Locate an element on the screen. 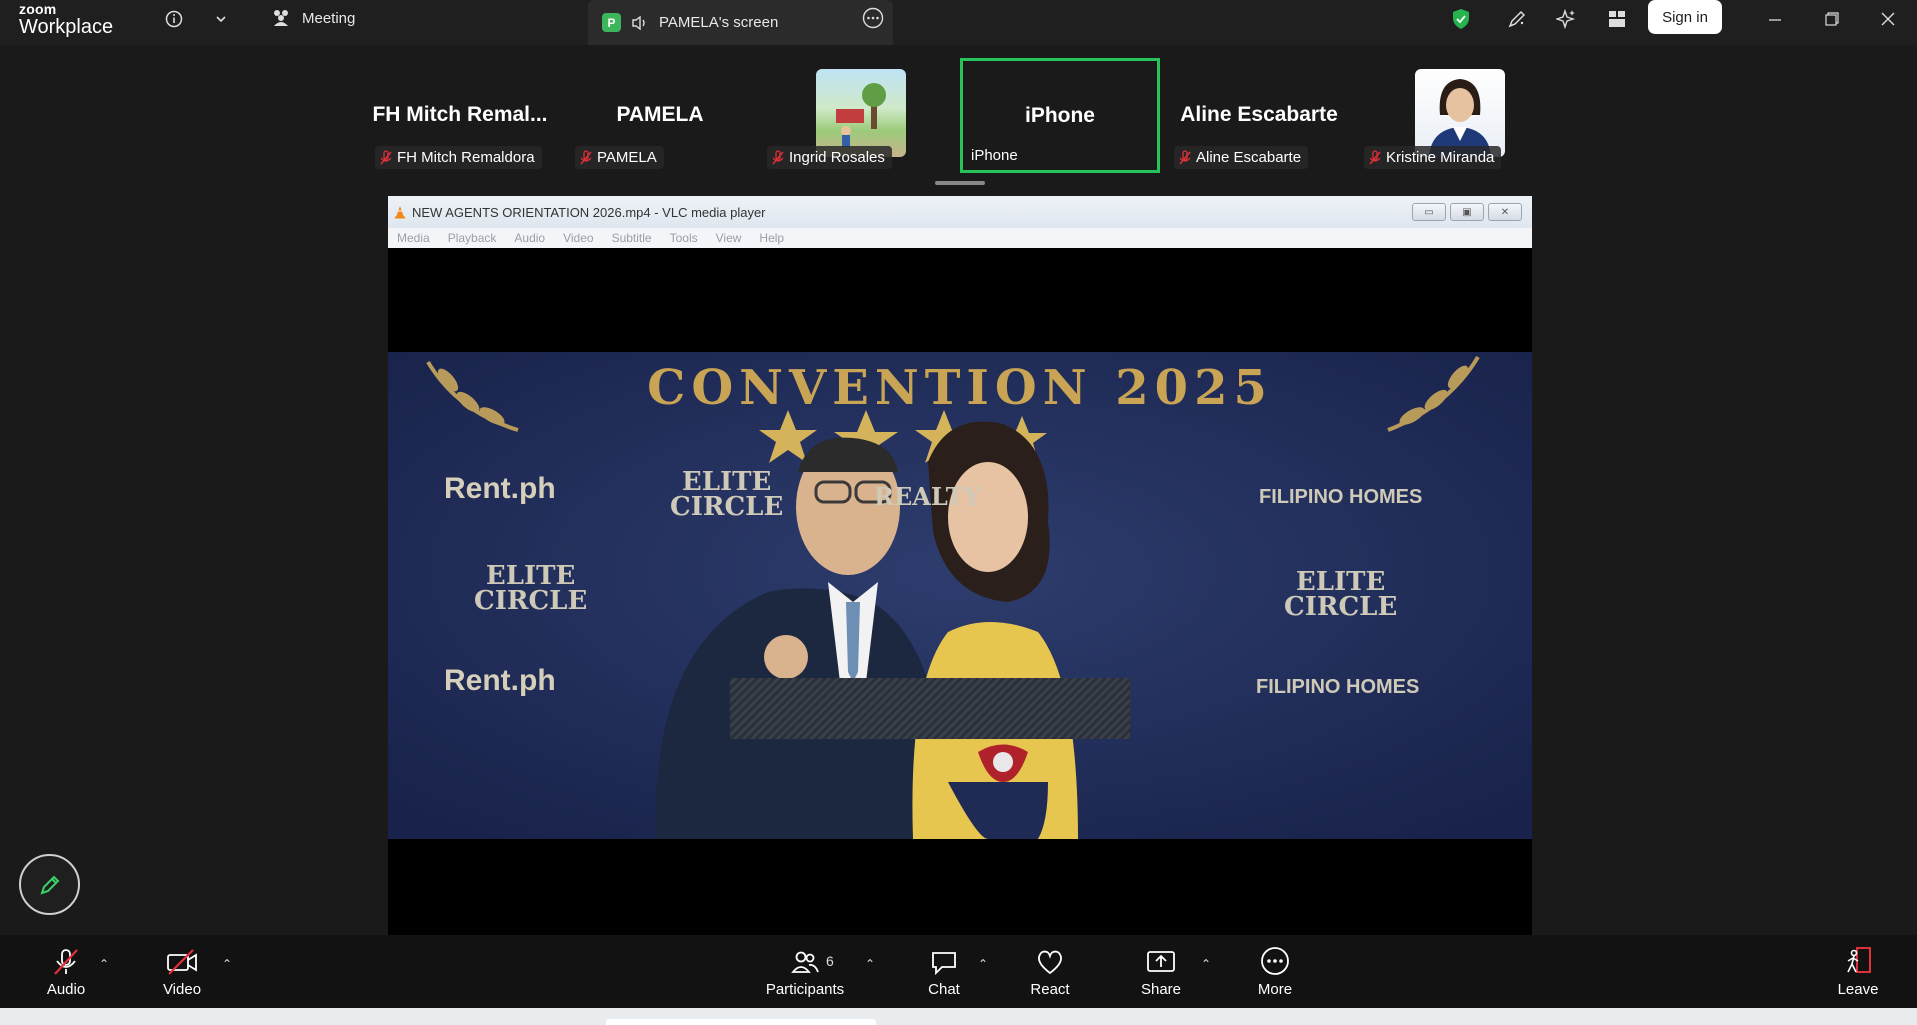 The image size is (1917, 1025). annotate-pencil-button is located at coordinates (49, 884).